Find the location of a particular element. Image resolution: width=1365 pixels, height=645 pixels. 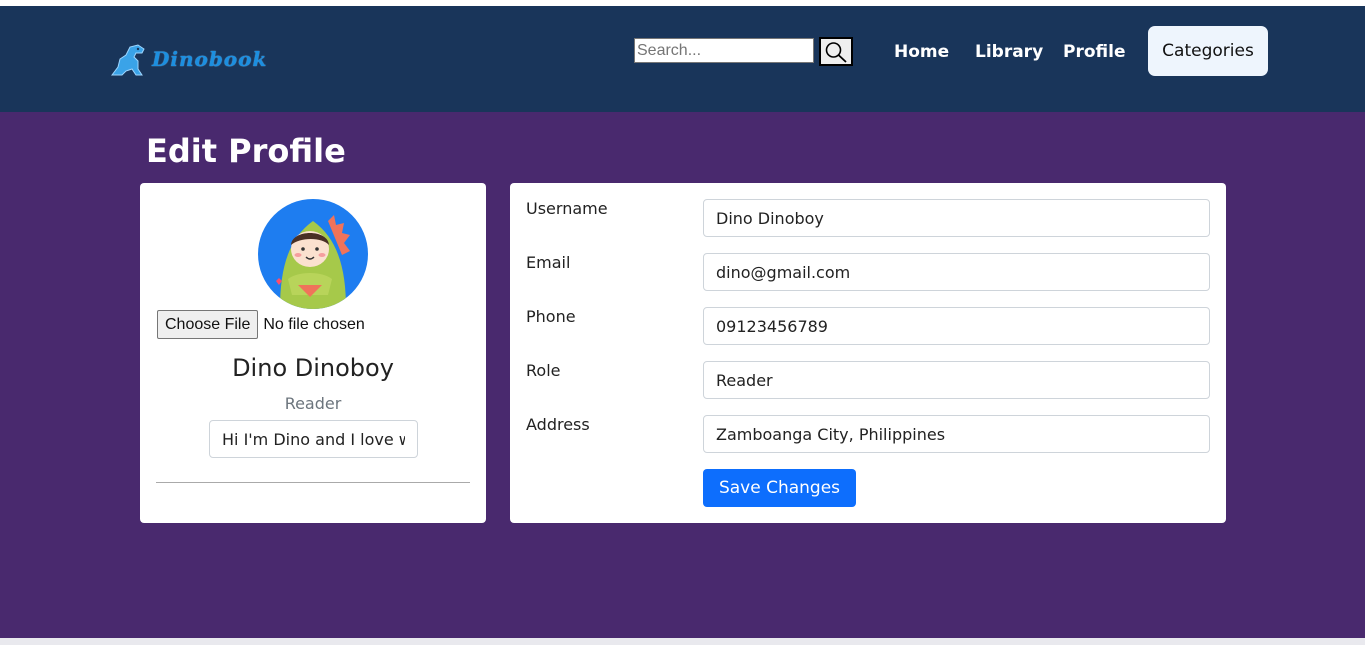

nav-profile-link: Profile is located at coordinates (1094, 52).